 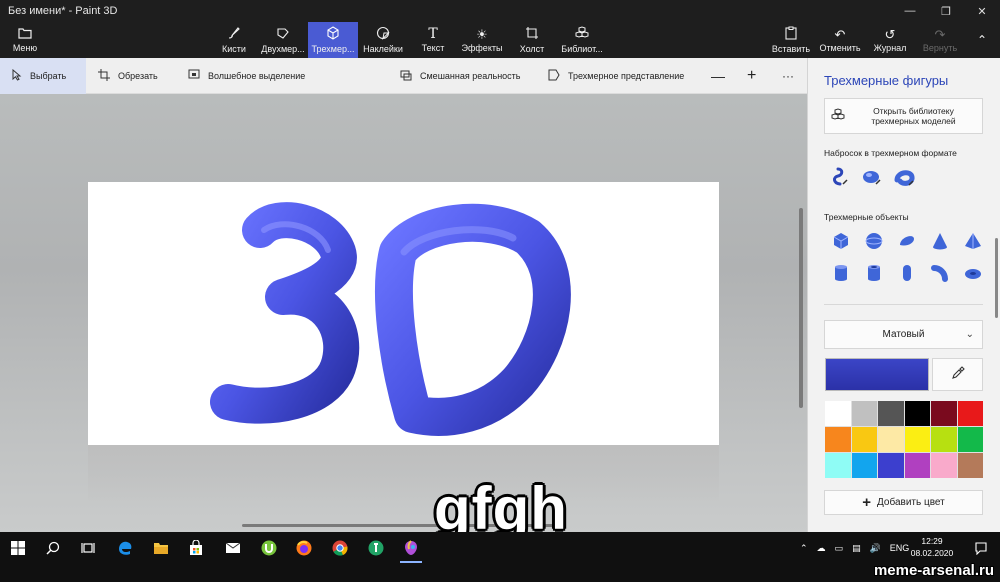 What do you see at coordinates (104, 76) in the screenshot?
I see `crop-icon` at bounding box center [104, 76].